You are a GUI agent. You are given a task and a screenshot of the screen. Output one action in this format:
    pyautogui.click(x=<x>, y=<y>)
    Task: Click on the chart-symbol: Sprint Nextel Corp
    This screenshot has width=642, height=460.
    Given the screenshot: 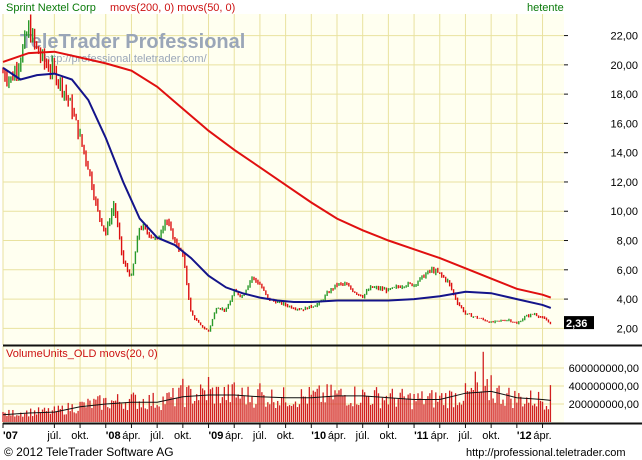 What is the action you would take?
    pyautogui.click(x=51, y=8)
    